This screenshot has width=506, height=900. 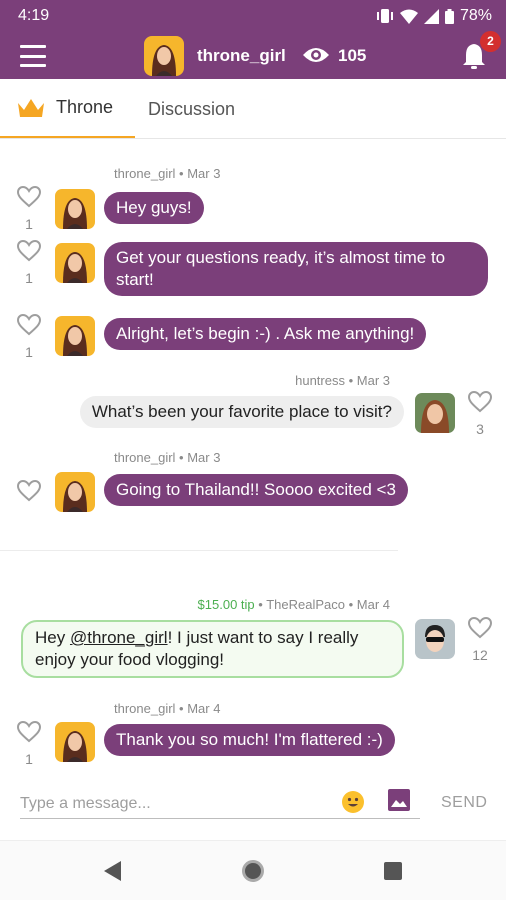 What do you see at coordinates (253, 138) in the screenshot?
I see `tabs-divider` at bounding box center [253, 138].